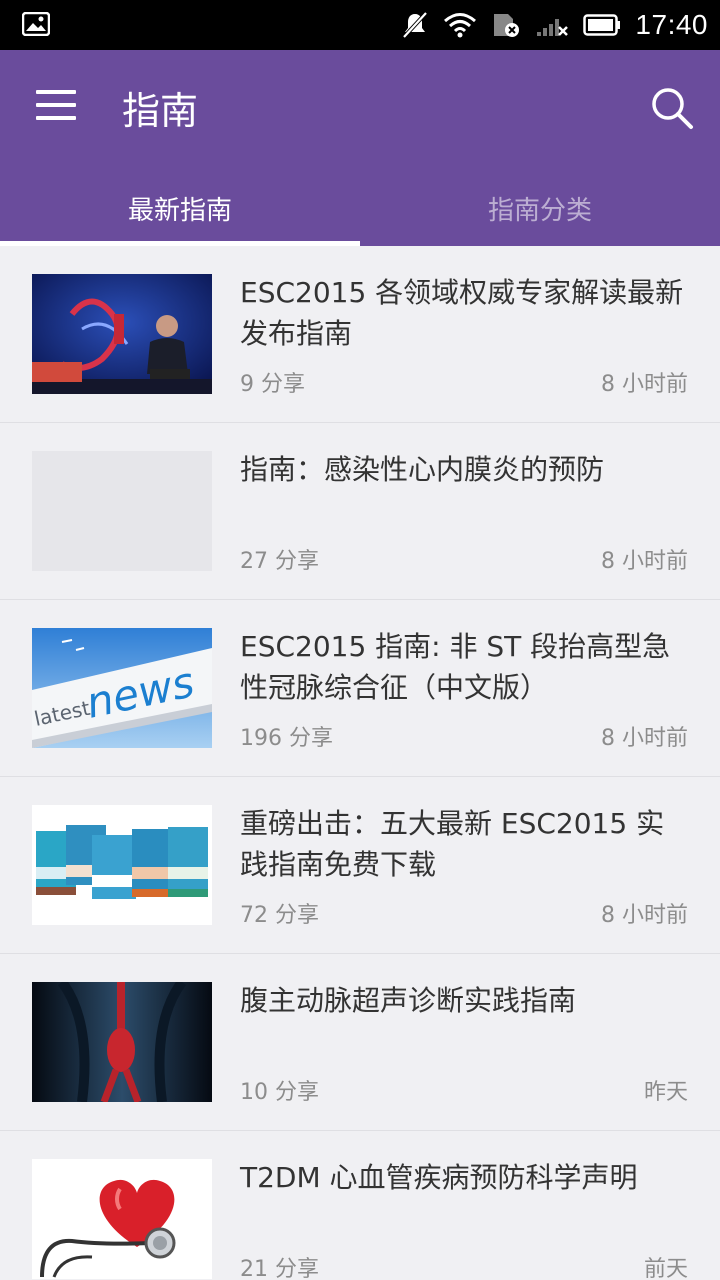 The width and height of the screenshot is (720, 1280). Describe the element at coordinates (279, 915) in the screenshot. I see `share-count: 72 分享` at that location.